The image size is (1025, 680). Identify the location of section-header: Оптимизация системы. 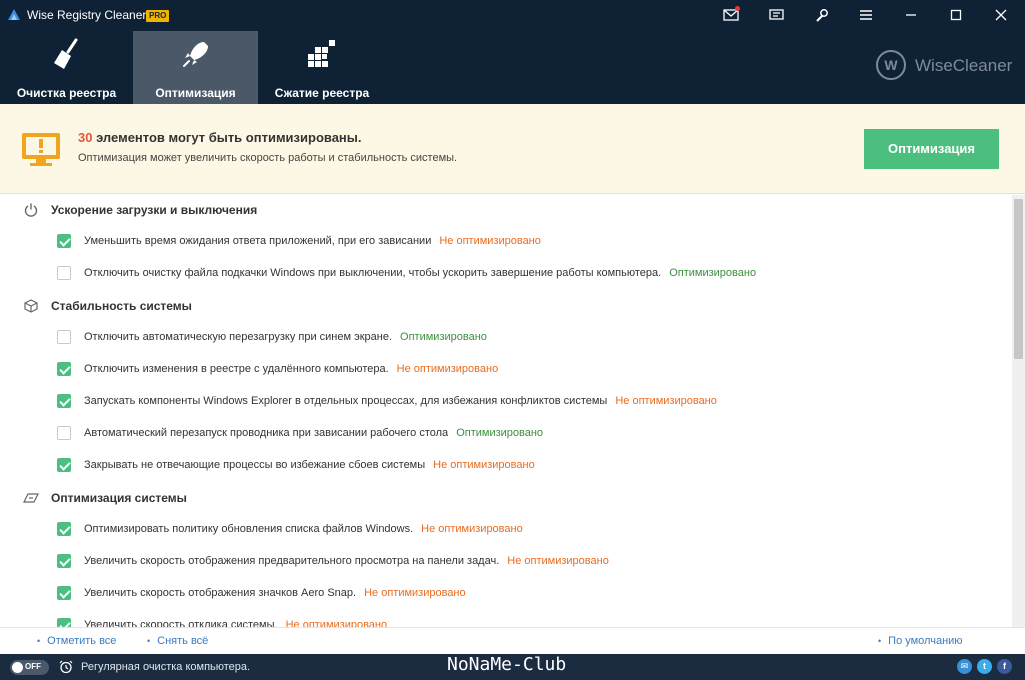
(500, 498).